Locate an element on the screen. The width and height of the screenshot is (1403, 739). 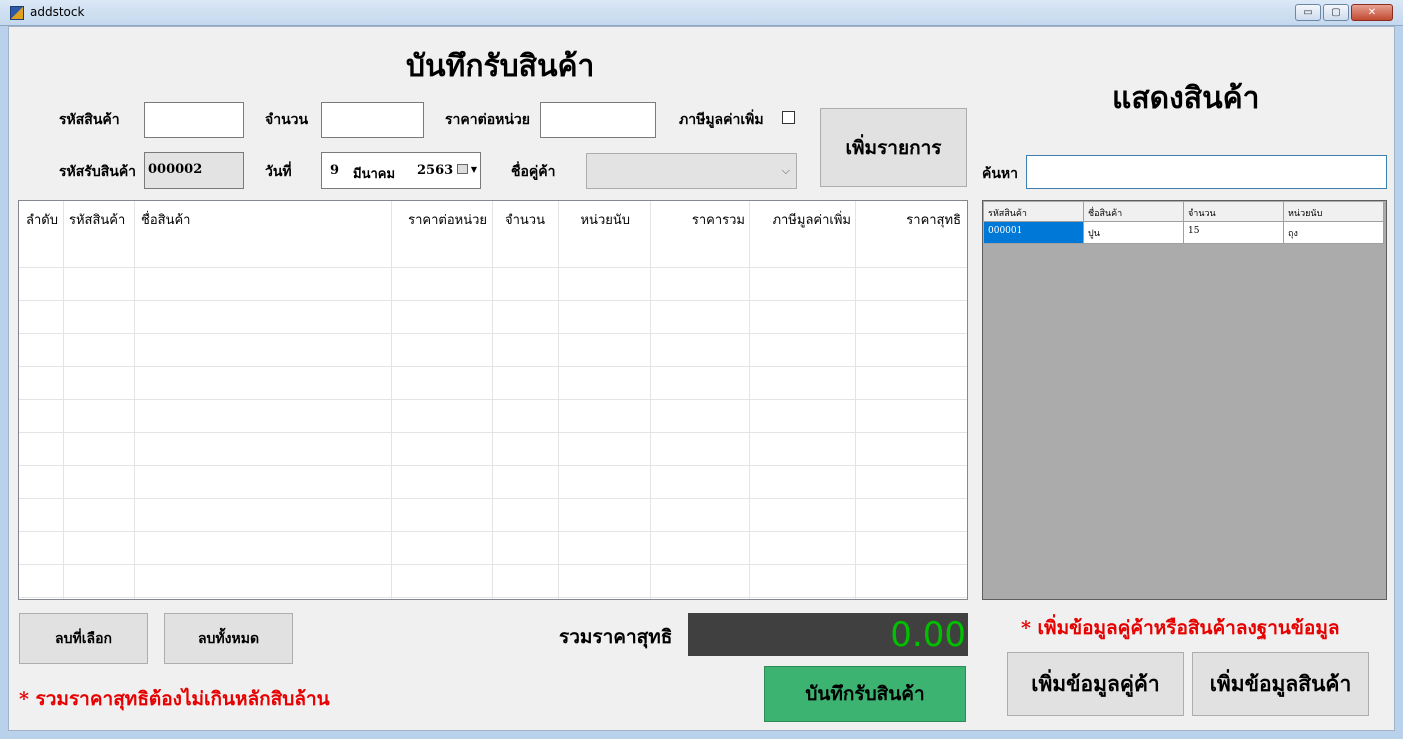
save-receipt-button: บันทึกรับสินค้า is located at coordinates (865, 694).